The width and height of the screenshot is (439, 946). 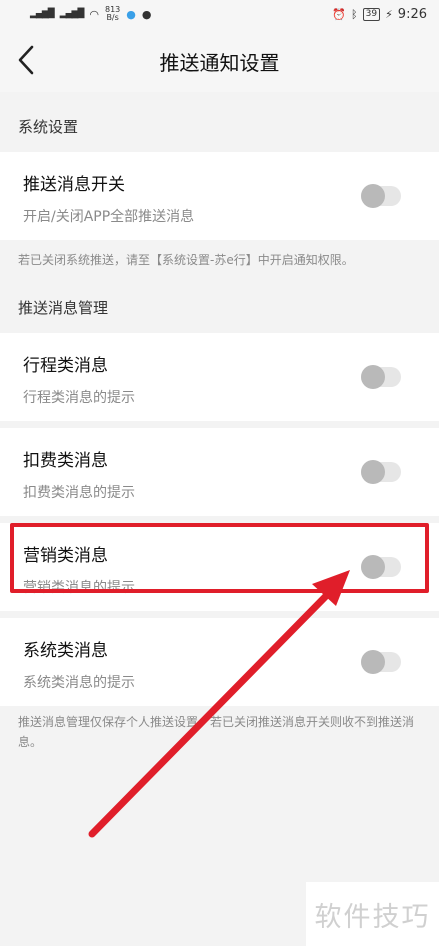 I want to click on system-toggle, so click(x=381, y=662).